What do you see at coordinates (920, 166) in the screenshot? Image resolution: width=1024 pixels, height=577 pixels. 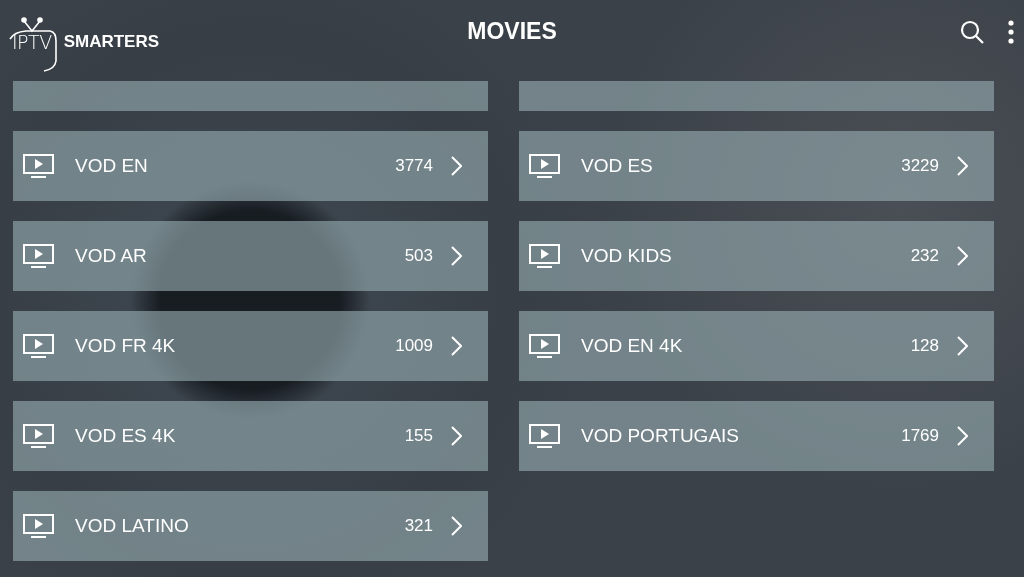 I see `category-count: 3229` at bounding box center [920, 166].